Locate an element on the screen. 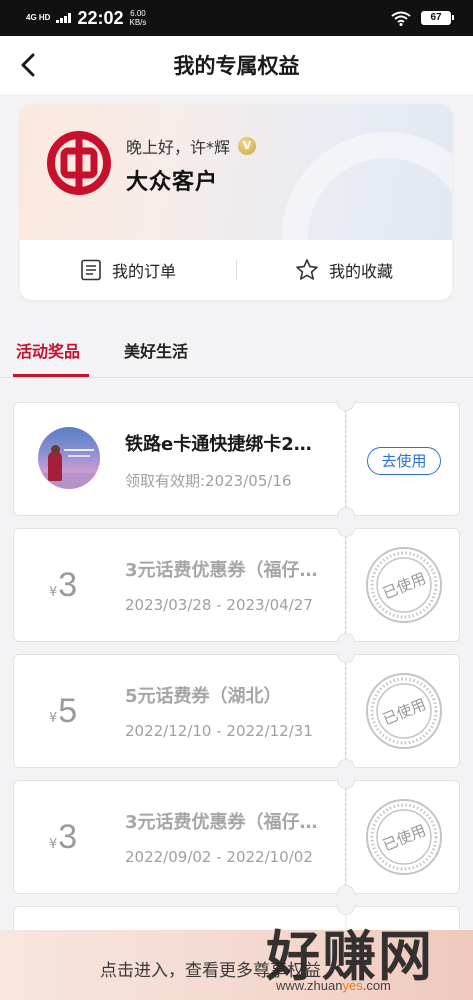  coupon-date: 2023/03/28 - 2023/04/27 is located at coordinates (219, 605).